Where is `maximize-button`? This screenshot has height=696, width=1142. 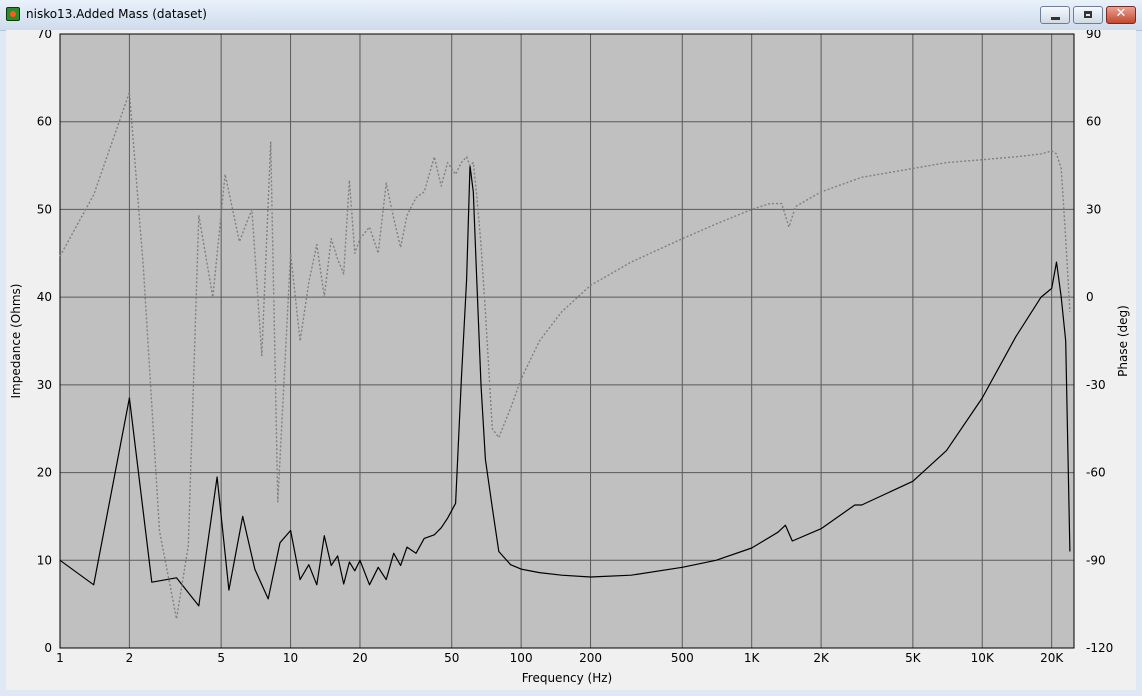 maximize-button is located at coordinates (1088, 15).